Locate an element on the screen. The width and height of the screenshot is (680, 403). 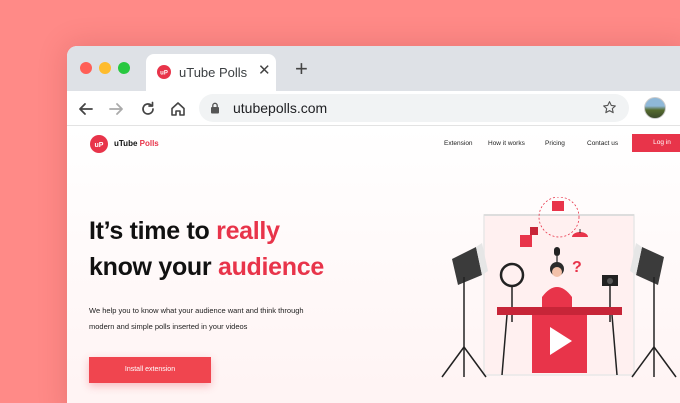
minimize-window-button is located at coordinates (105, 68).